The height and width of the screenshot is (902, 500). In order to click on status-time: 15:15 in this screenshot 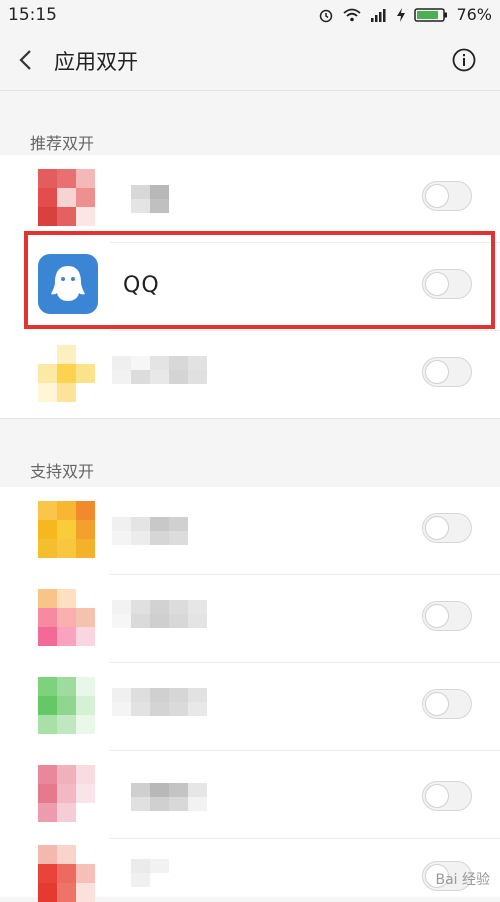, I will do `click(32, 15)`.